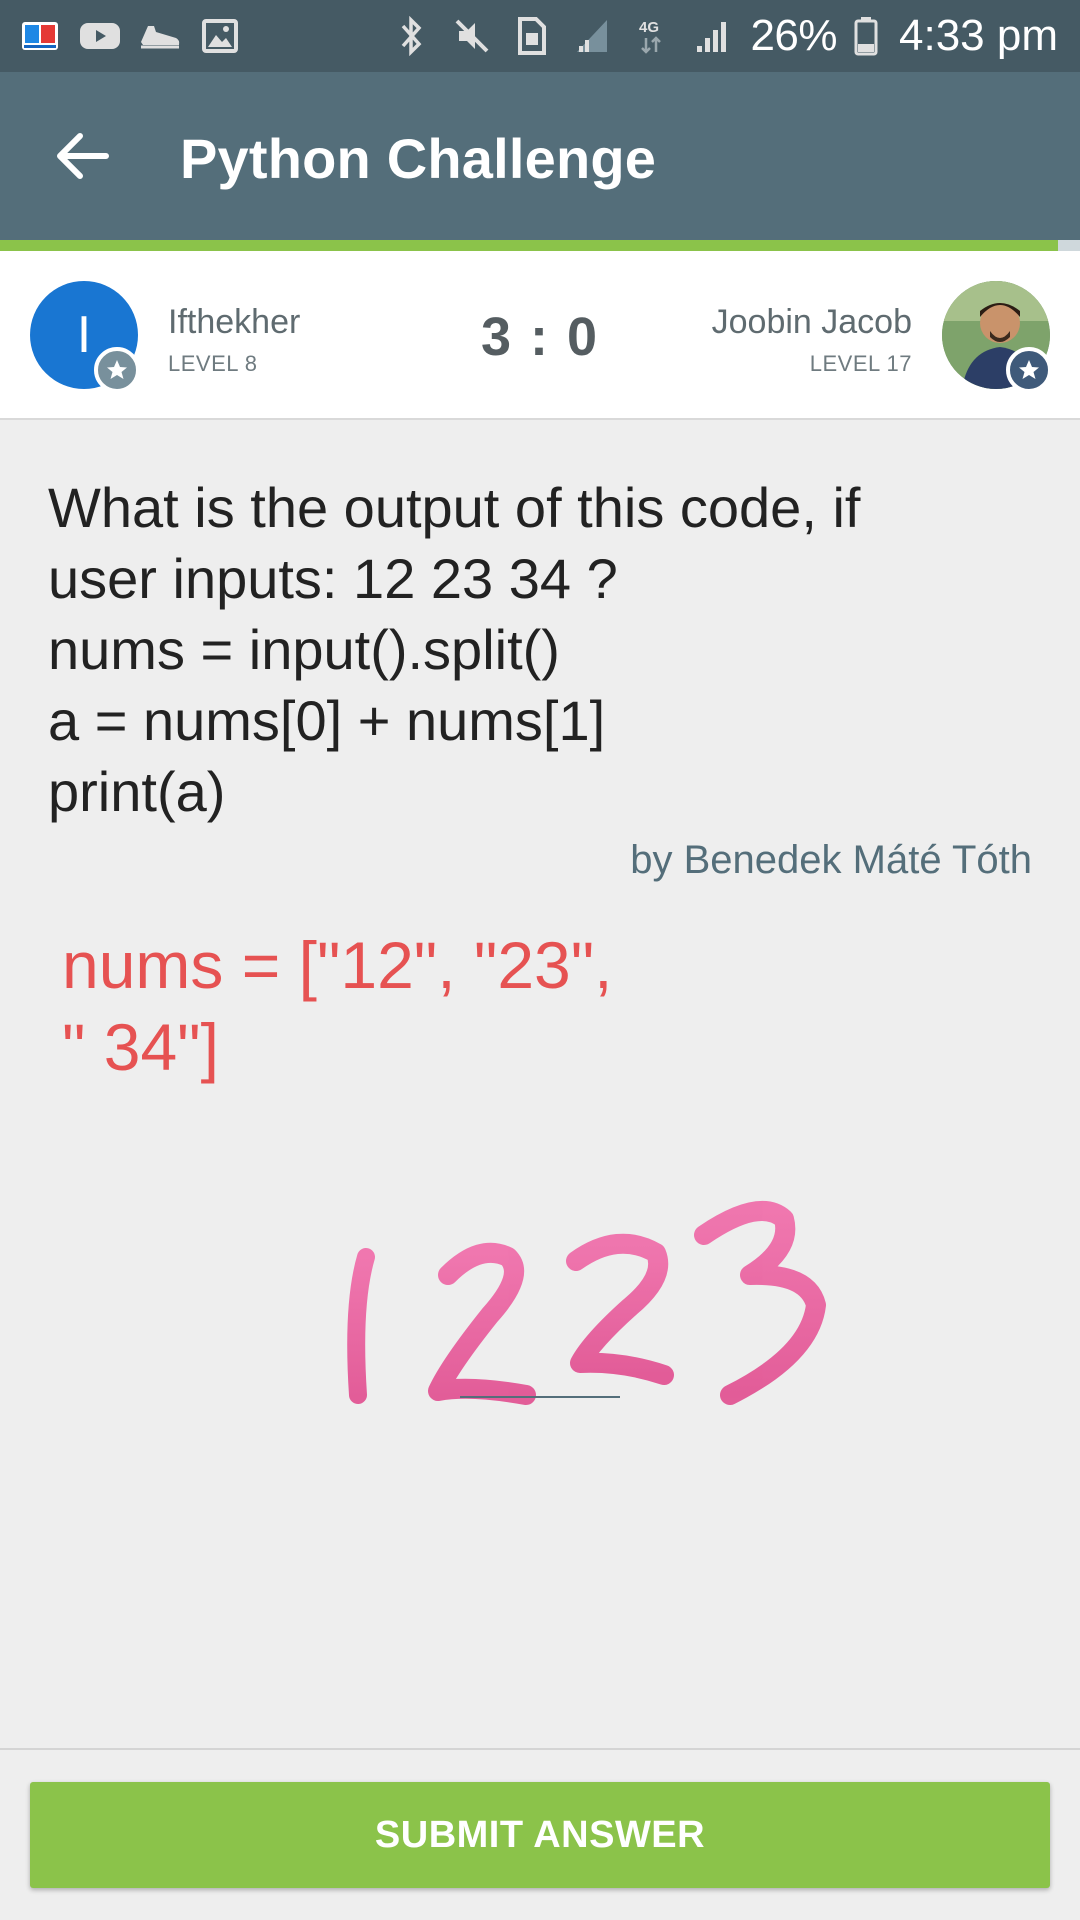  I want to click on code-line: print(a), so click(137, 791).